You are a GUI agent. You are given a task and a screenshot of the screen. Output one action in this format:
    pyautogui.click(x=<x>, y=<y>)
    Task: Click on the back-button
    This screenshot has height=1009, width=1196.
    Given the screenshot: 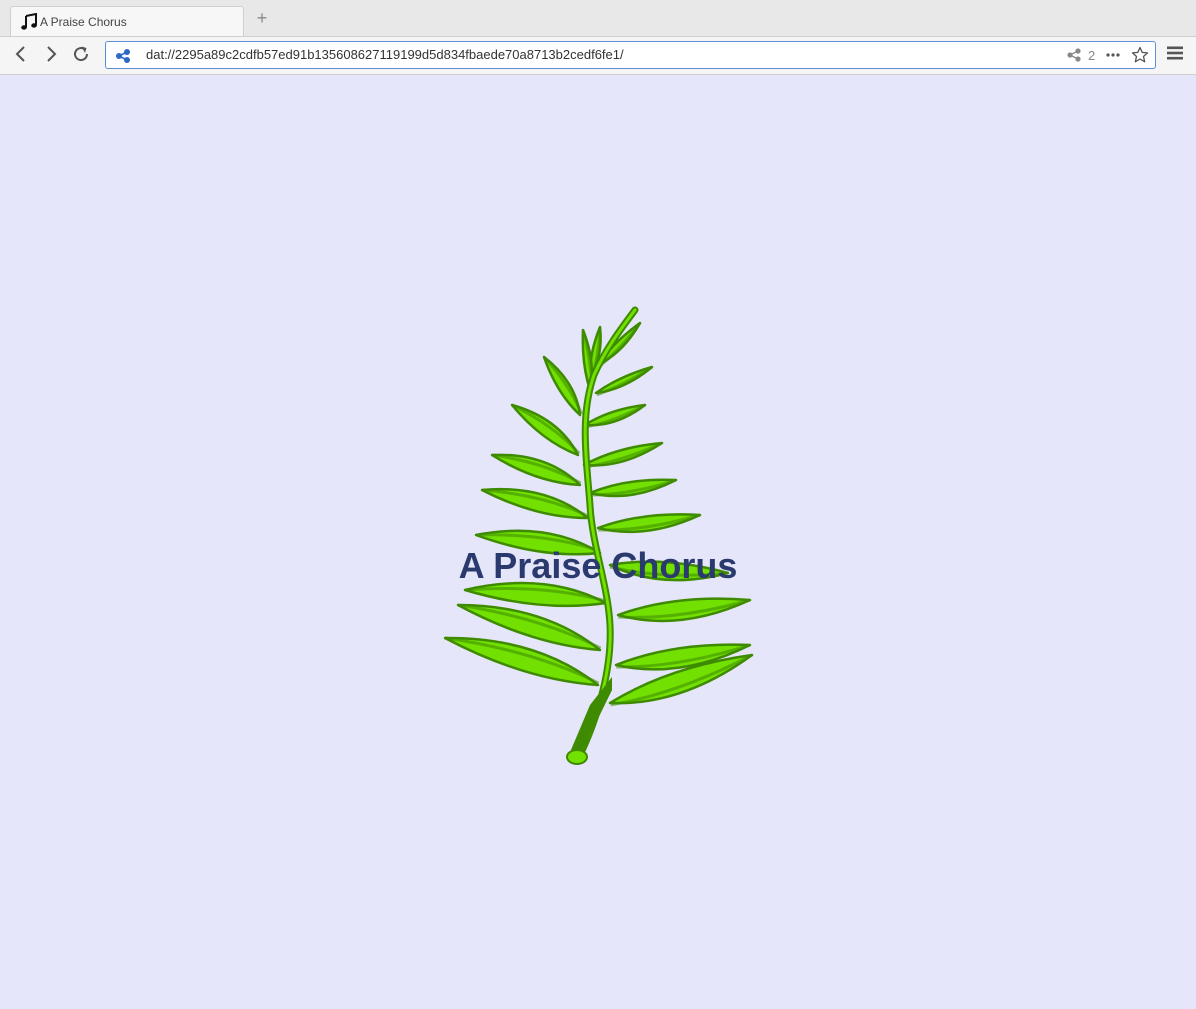 What is the action you would take?
    pyautogui.click(x=21, y=54)
    